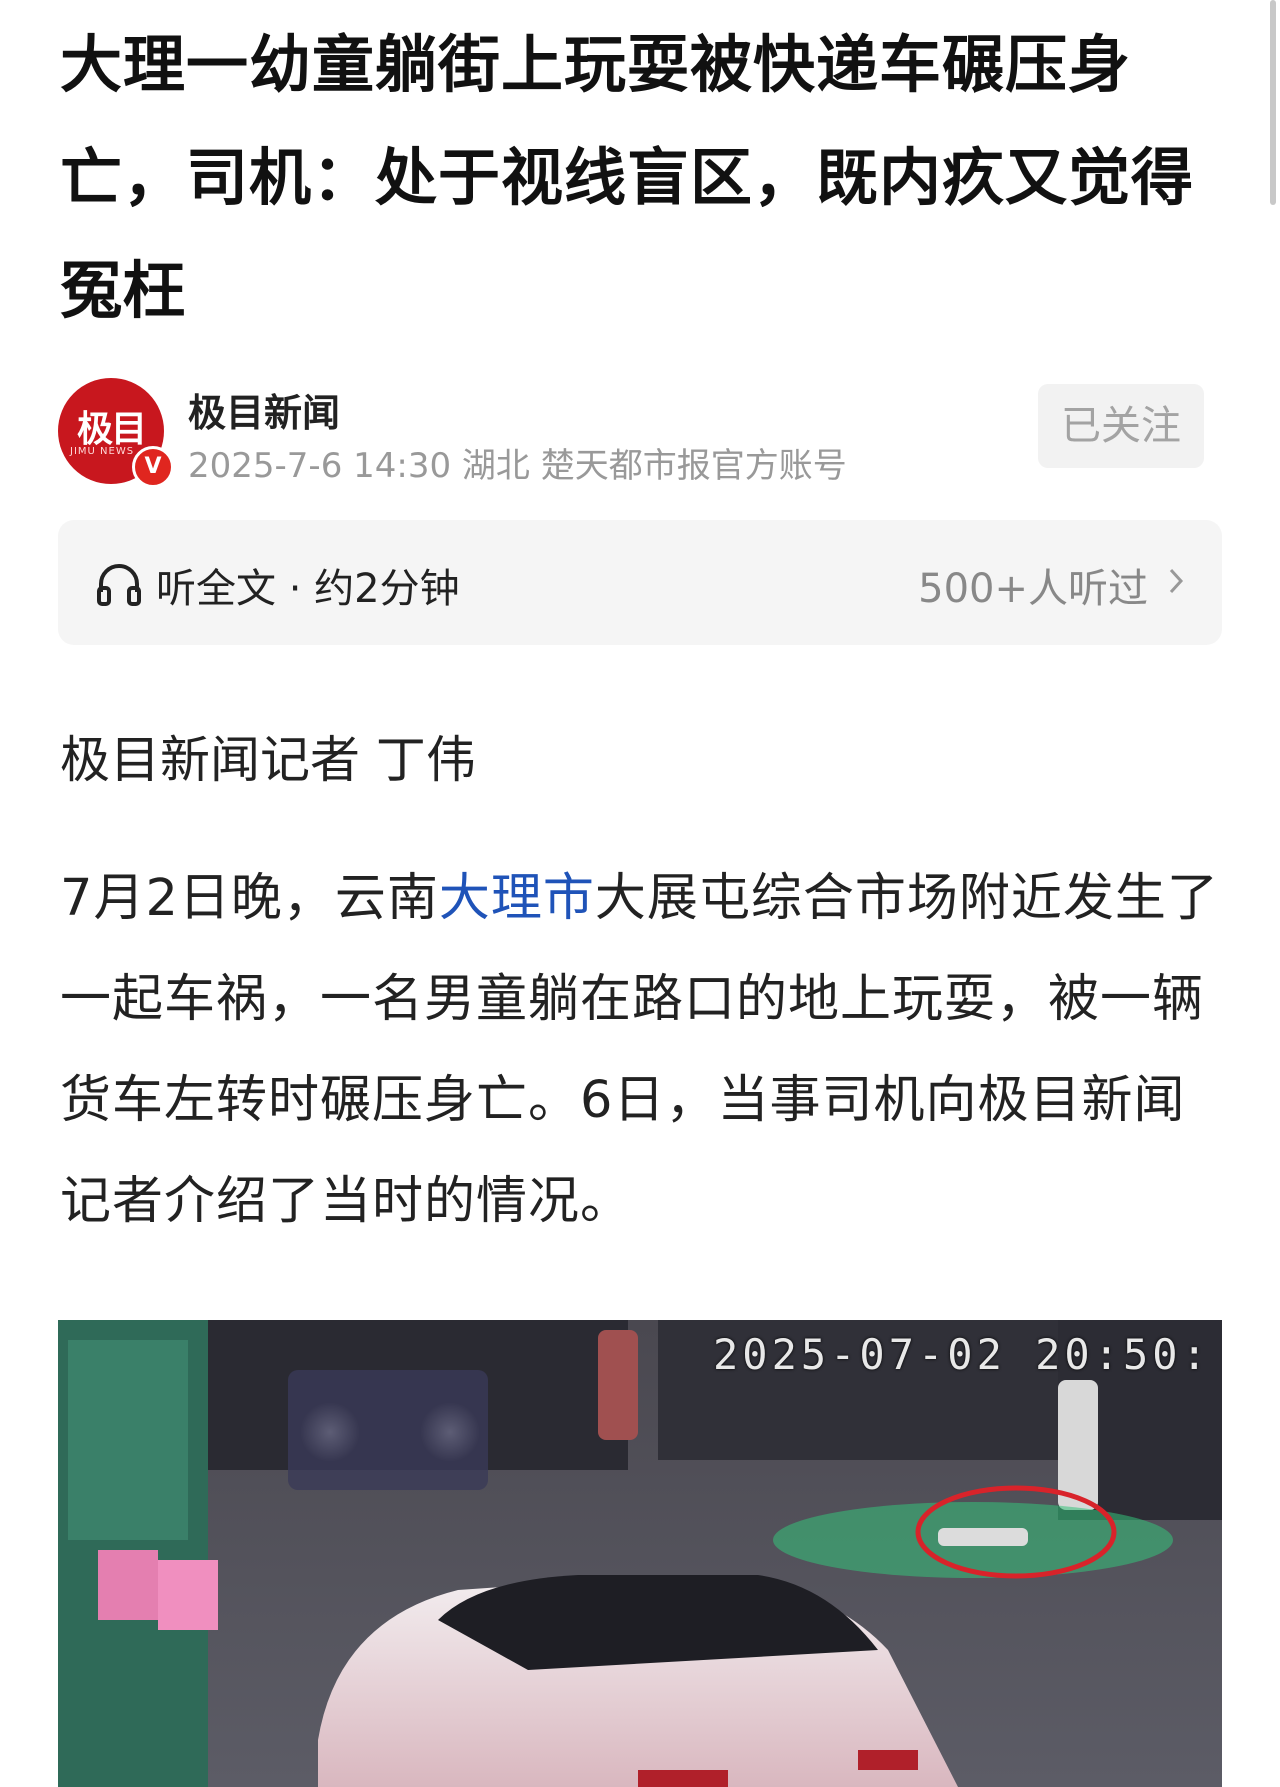 The image size is (1280, 1787). Describe the element at coordinates (1176, 581) in the screenshot. I see `chevron-right-icon` at that location.